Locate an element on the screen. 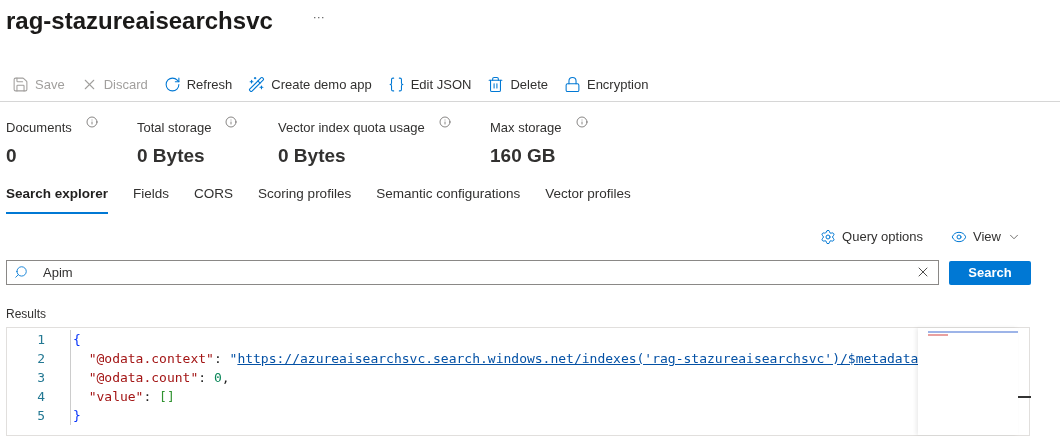 The height and width of the screenshot is (436, 1061). tab: Vector profiles is located at coordinates (588, 198).